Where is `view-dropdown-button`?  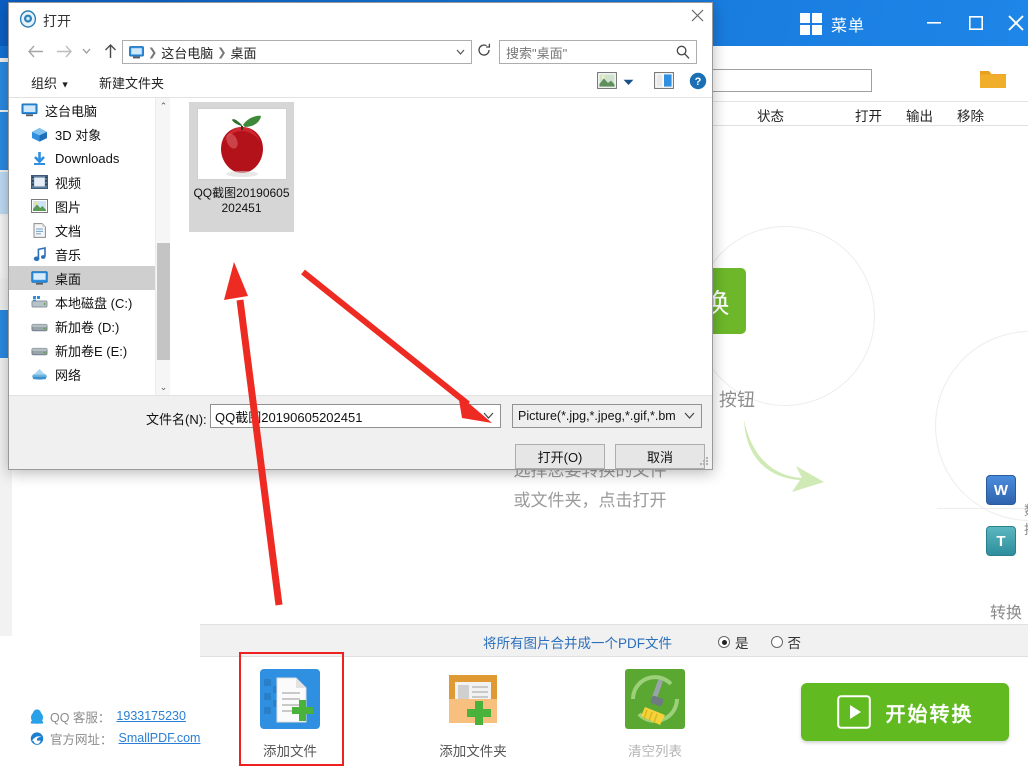
view-dropdown-button is located at coordinates (628, 83).